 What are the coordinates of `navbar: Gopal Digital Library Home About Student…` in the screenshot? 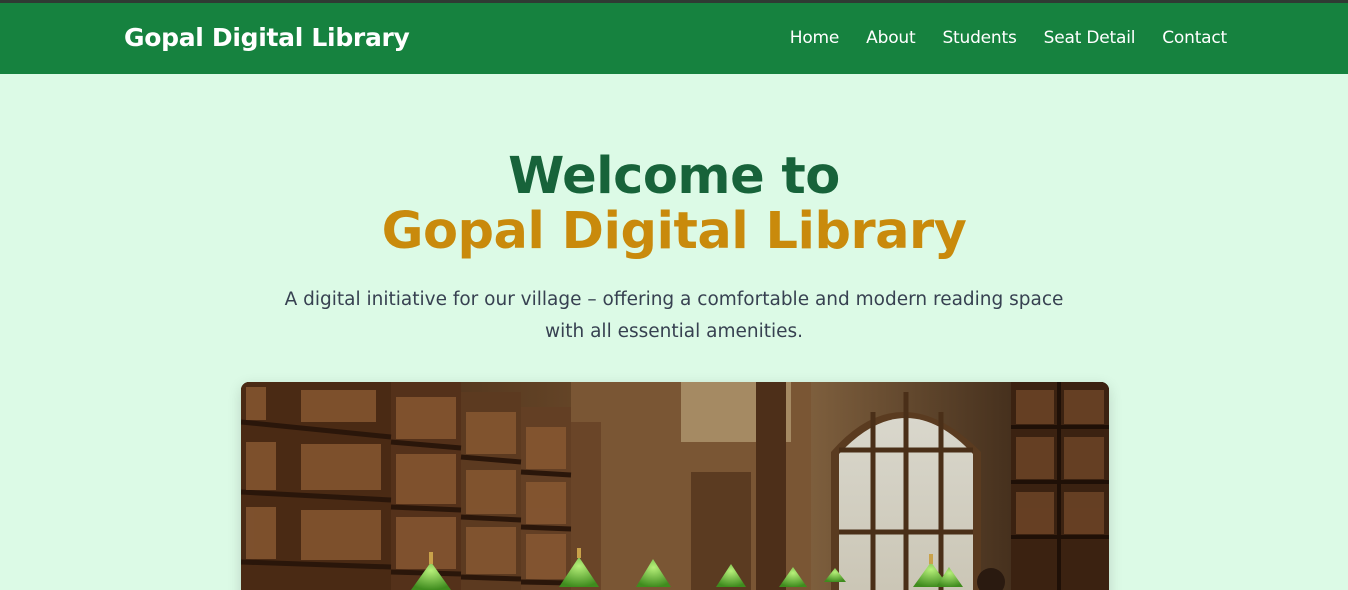 It's located at (674, 38).